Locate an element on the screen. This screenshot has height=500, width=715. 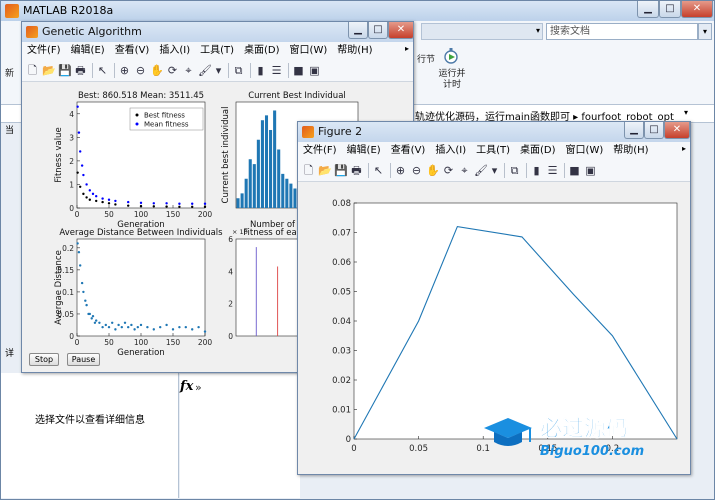
fig2-close-button: ✕ is located at coordinates (677, 130).